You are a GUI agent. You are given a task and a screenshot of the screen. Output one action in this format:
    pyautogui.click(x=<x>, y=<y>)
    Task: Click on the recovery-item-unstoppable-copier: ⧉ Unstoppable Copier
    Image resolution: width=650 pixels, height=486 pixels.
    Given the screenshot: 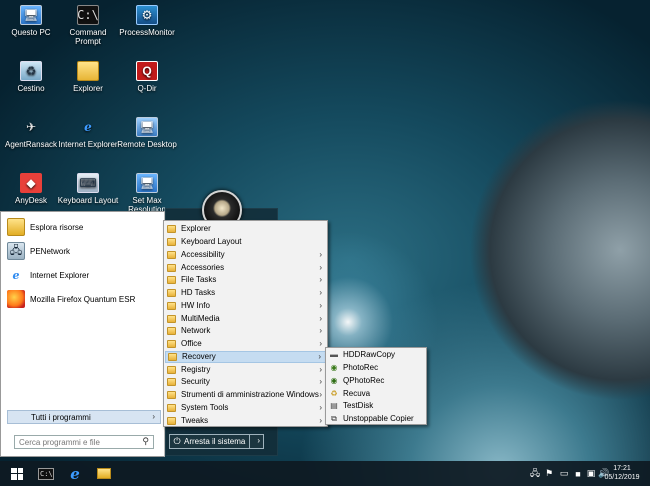 What is the action you would take?
    pyautogui.click(x=376, y=419)
    